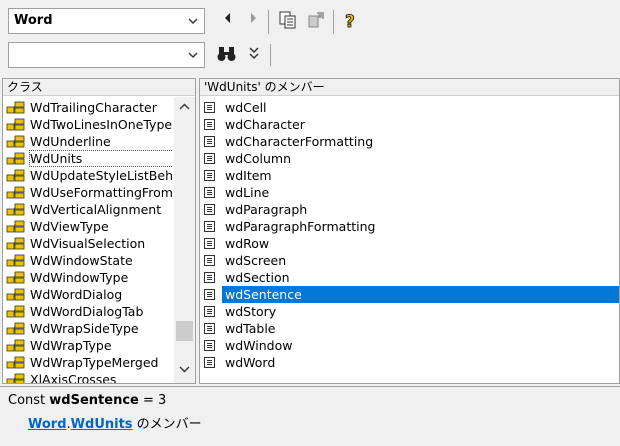  Describe the element at coordinates (47, 424) in the screenshot. I see `library-link: Word` at that location.